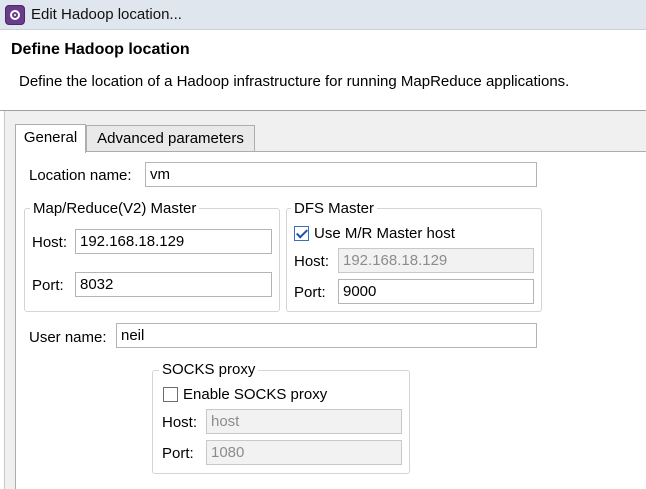 This screenshot has height=489, width=646. Describe the element at coordinates (180, 422) in the screenshot. I see `socks-host-label: Host:` at that location.